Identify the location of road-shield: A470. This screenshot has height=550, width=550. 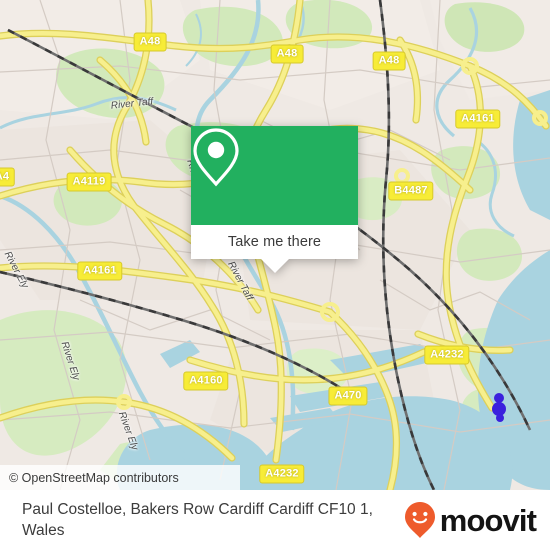
(348, 396).